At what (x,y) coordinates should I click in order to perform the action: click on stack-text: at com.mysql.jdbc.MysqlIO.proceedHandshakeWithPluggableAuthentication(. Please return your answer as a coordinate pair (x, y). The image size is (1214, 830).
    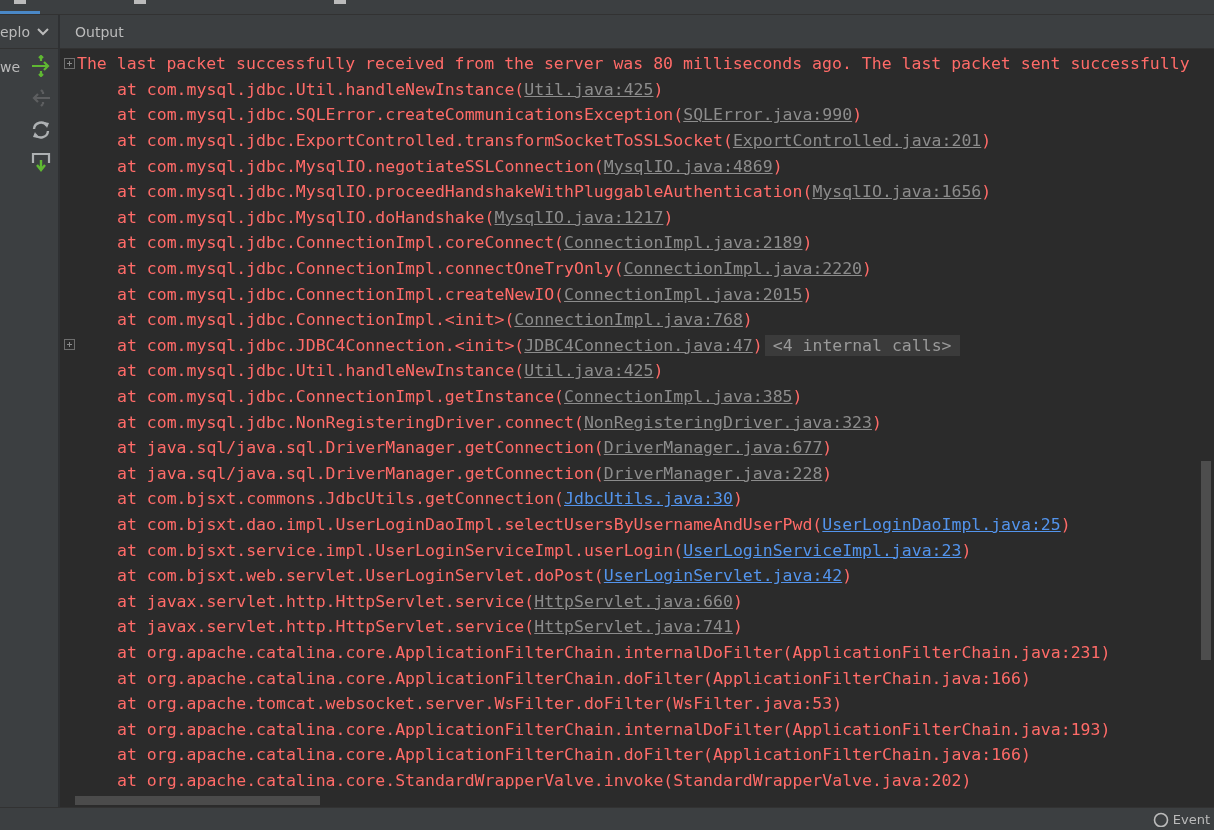
    Looking at the image, I should click on (465, 192).